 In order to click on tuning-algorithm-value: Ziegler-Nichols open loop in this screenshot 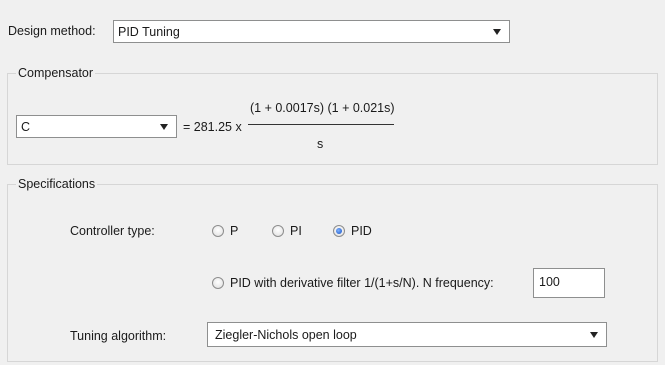, I will do `click(286, 335)`.